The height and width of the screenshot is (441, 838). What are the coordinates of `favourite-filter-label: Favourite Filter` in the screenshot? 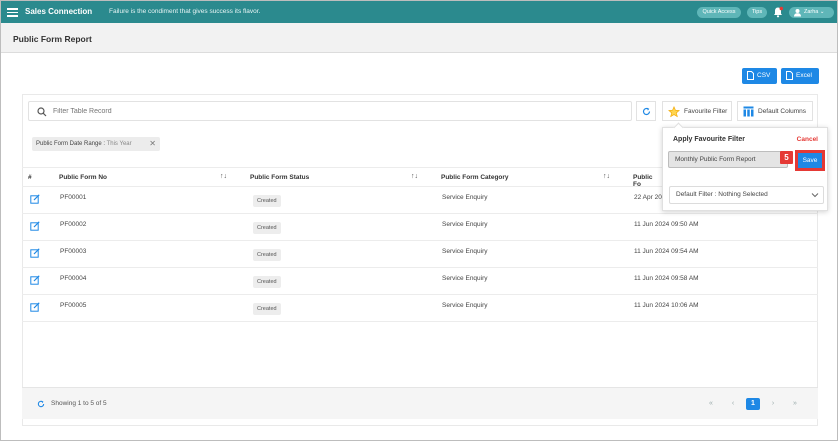 It's located at (706, 111).